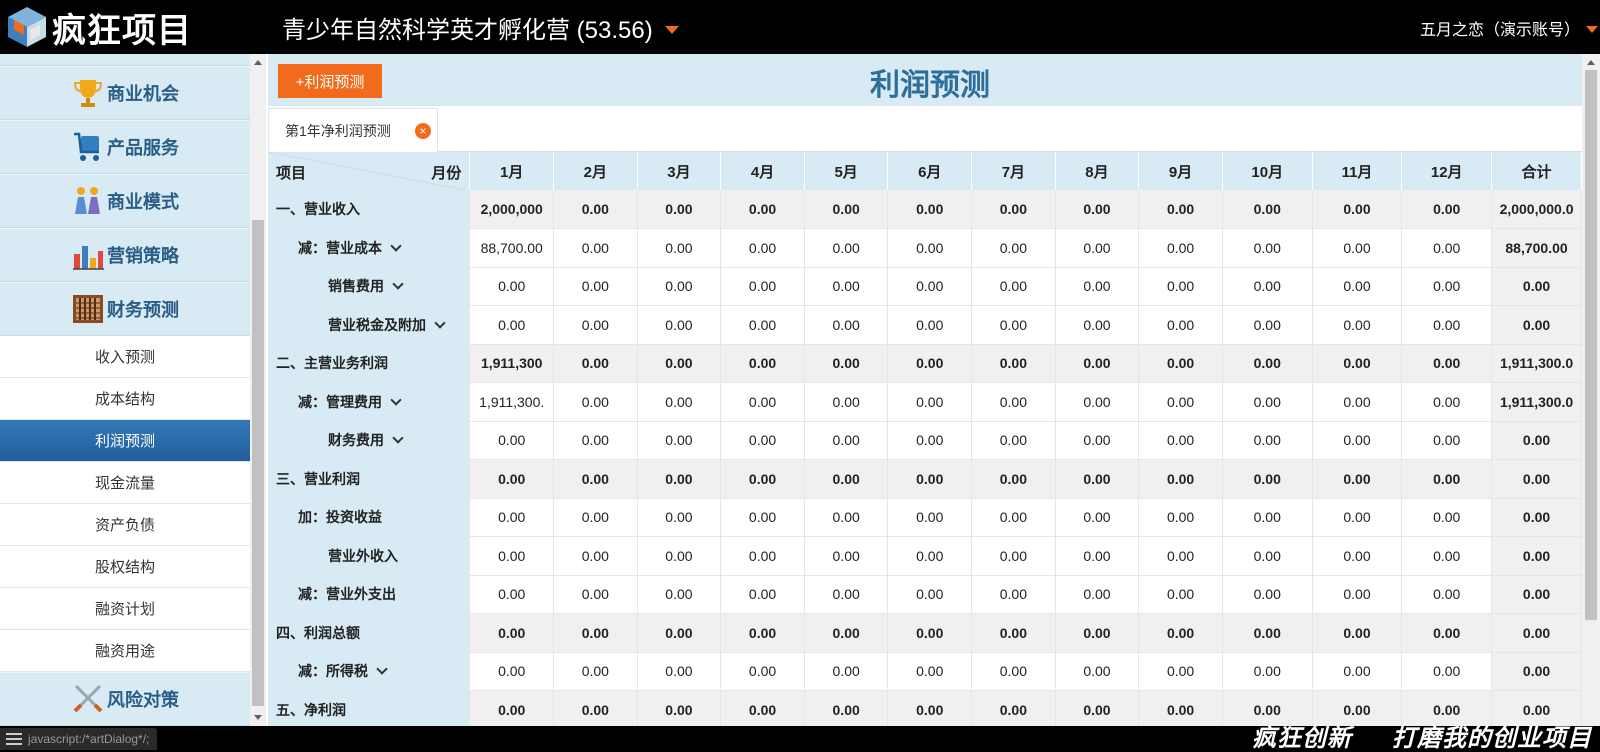  I want to click on sidebar-category-finance: 财务预测, so click(125, 309).